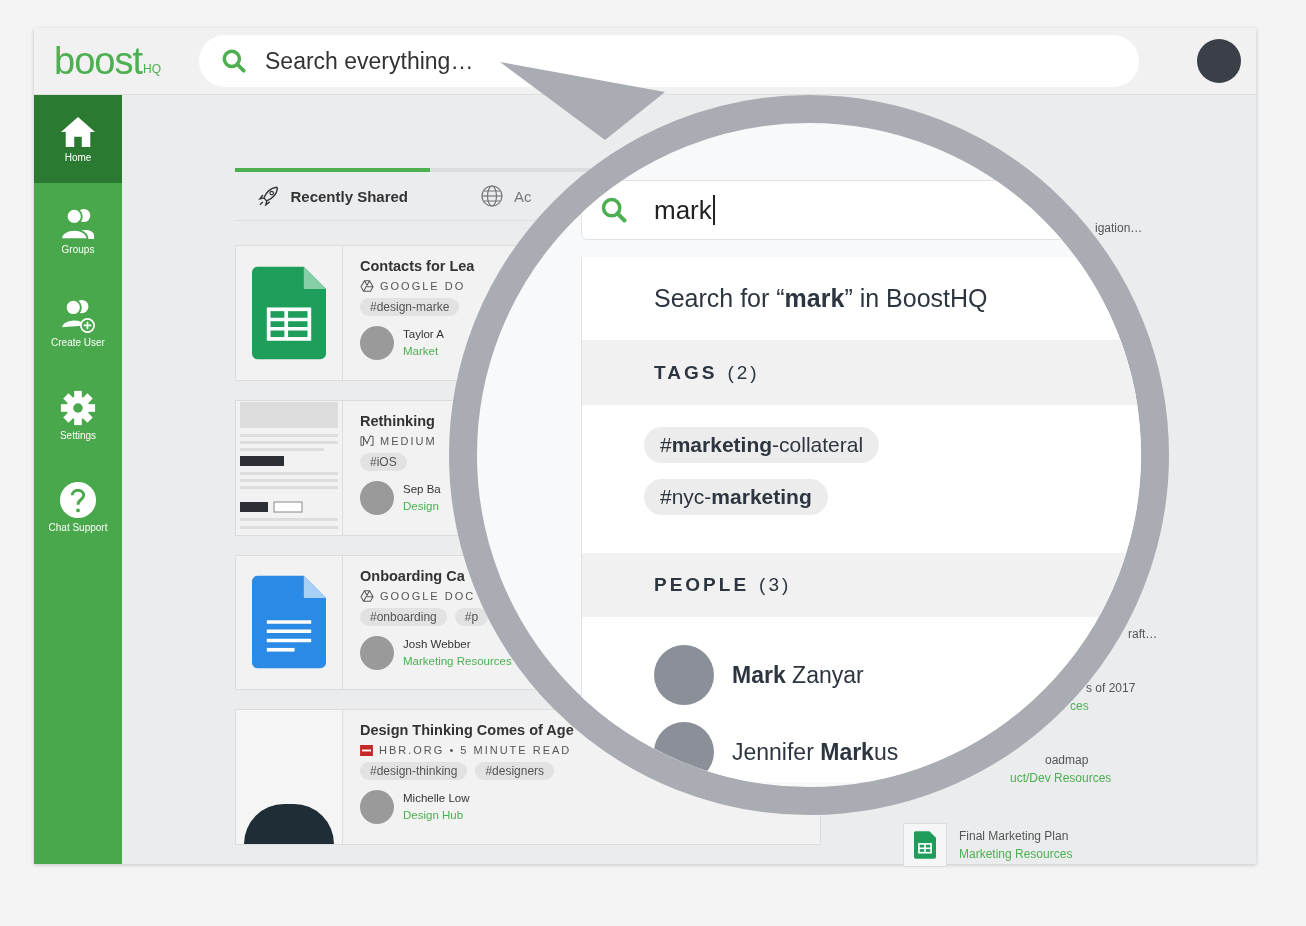  What do you see at coordinates (414, 771) in the screenshot?
I see `tag-chip: #design-thinking` at bounding box center [414, 771].